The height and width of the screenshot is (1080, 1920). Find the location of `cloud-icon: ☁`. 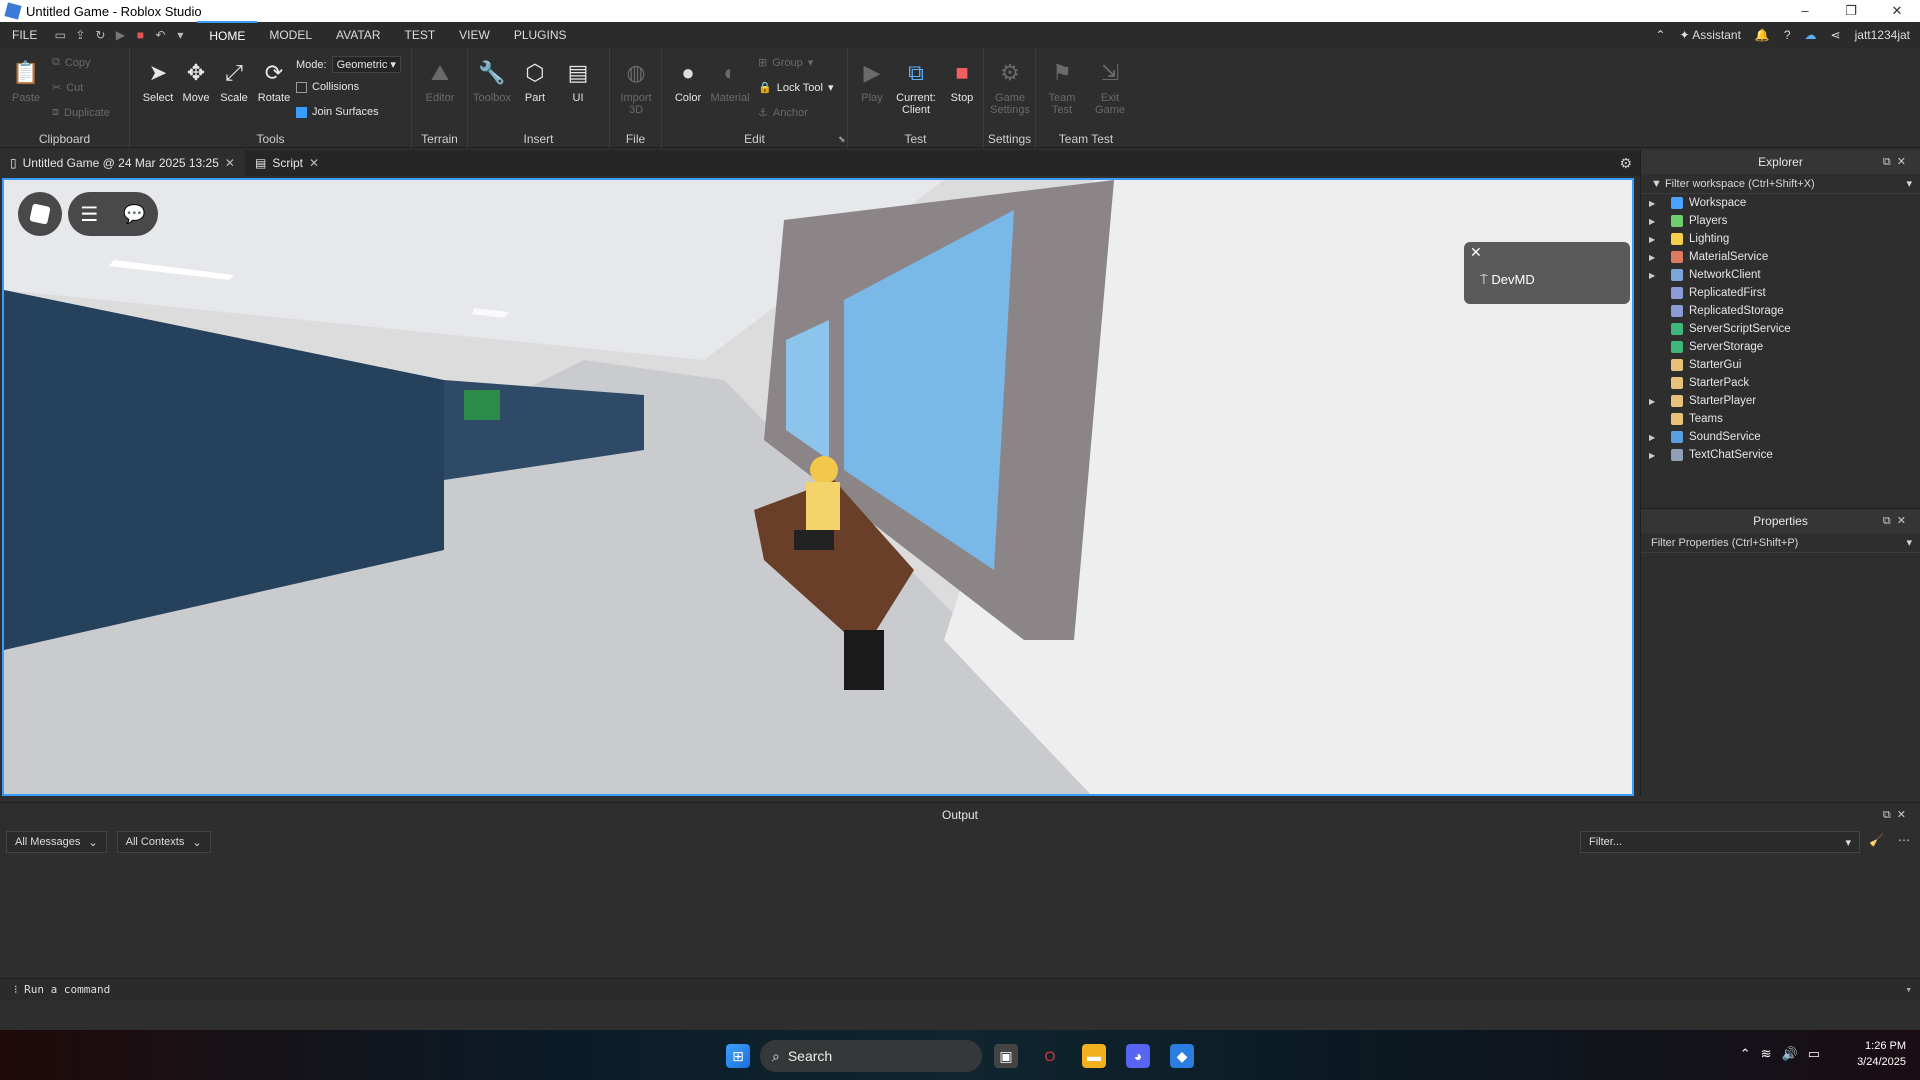

cloud-icon: ☁ is located at coordinates (1811, 35).